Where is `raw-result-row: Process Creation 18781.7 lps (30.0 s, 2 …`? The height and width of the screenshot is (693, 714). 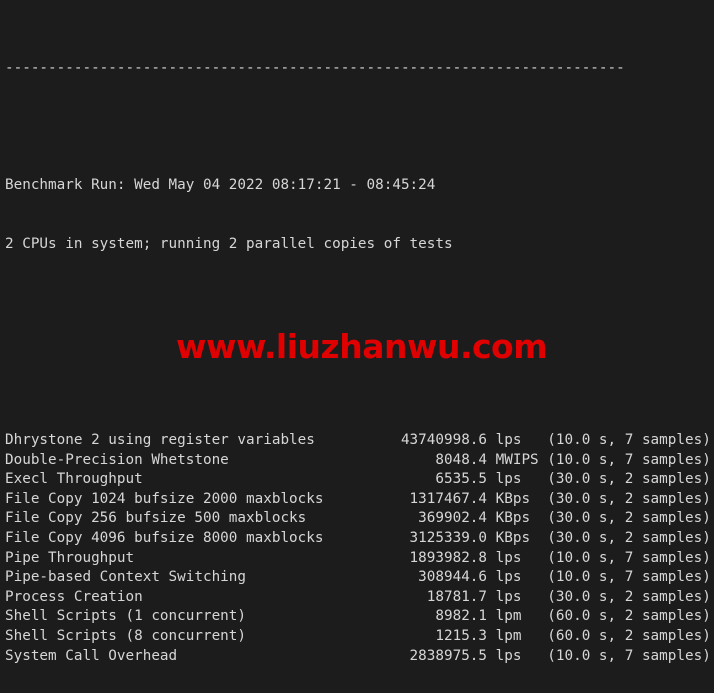
raw-result-row: Process Creation 18781.7 lps (30.0 s, 2 … is located at coordinates (358, 596).